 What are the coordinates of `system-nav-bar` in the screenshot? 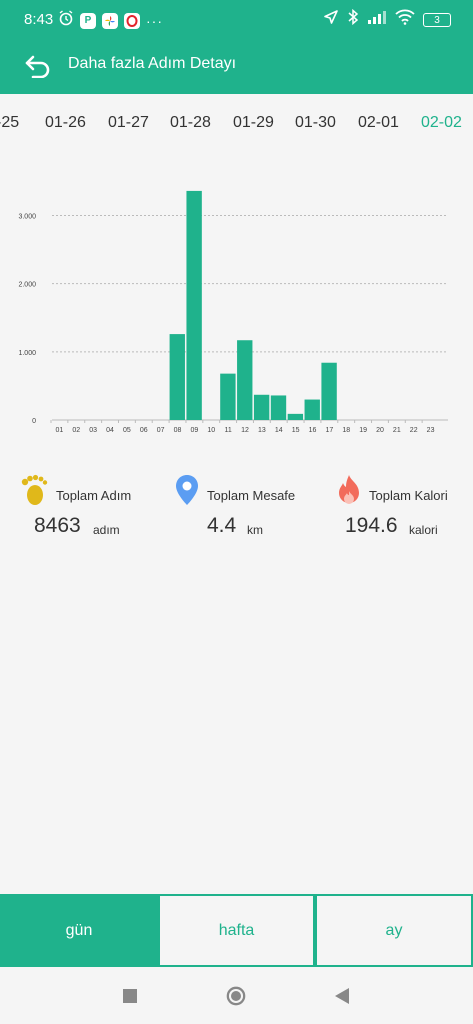 It's located at (236, 995).